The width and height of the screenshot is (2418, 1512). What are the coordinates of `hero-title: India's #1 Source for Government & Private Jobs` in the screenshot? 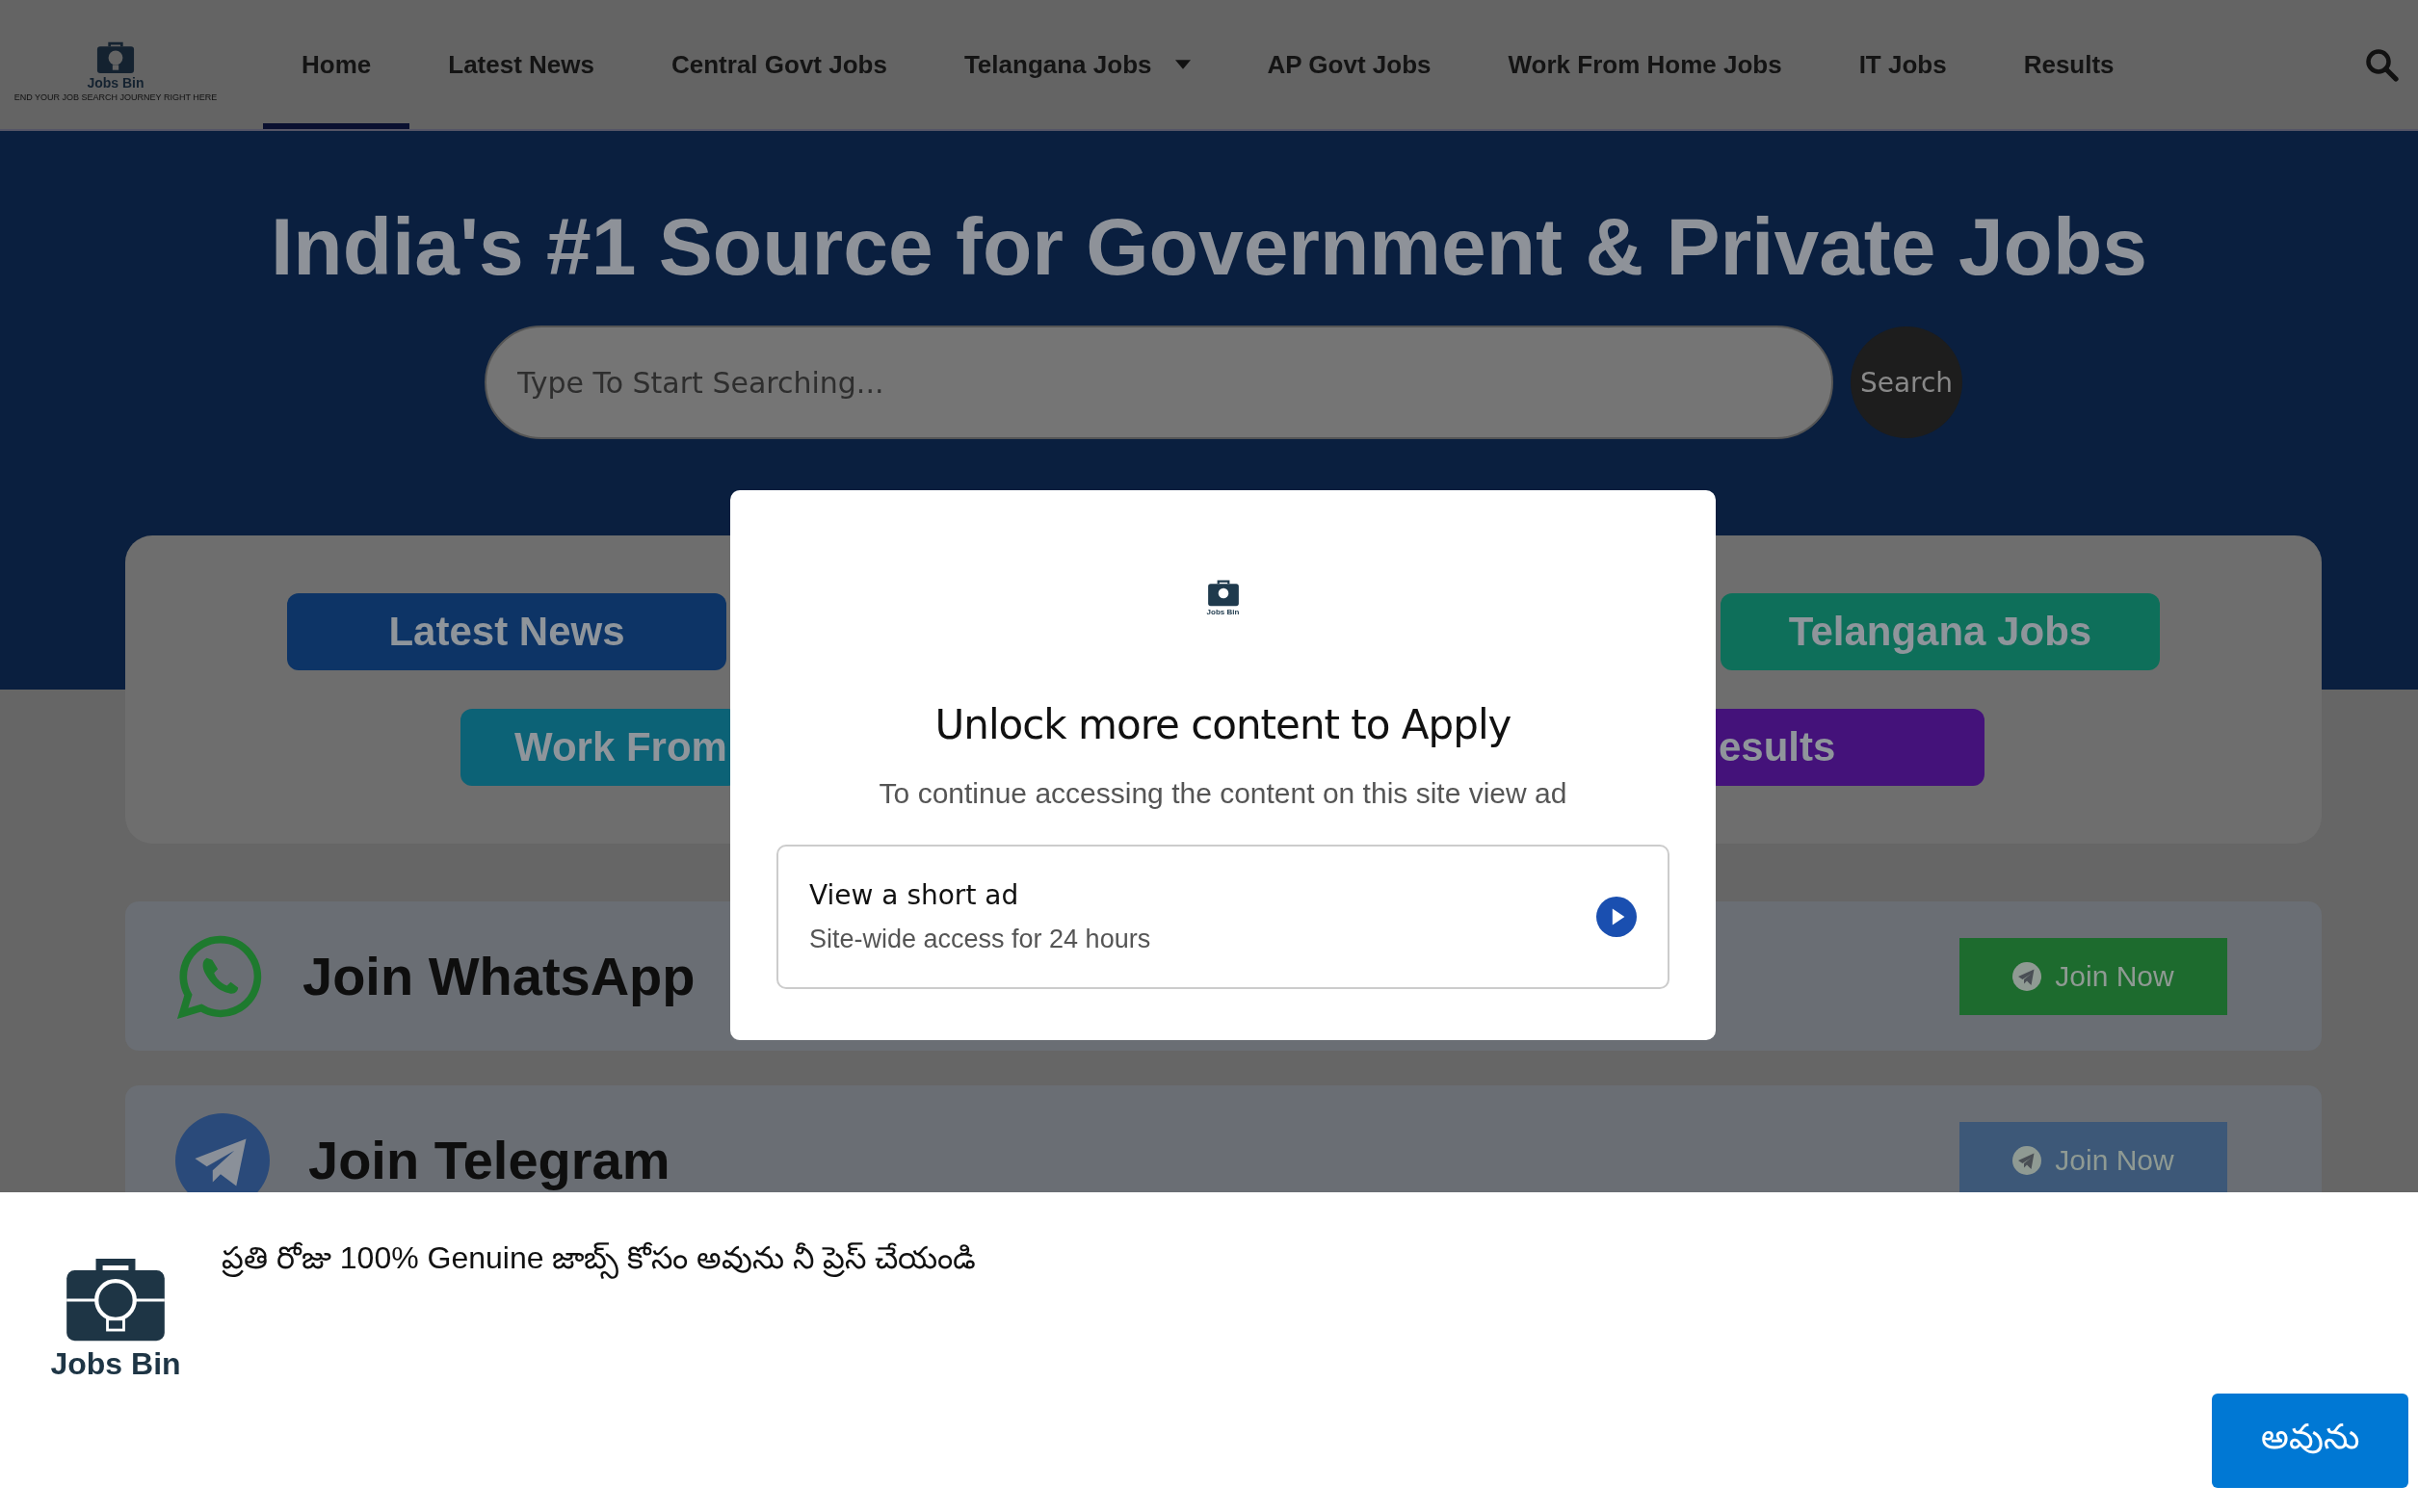 It's located at (1209, 247).